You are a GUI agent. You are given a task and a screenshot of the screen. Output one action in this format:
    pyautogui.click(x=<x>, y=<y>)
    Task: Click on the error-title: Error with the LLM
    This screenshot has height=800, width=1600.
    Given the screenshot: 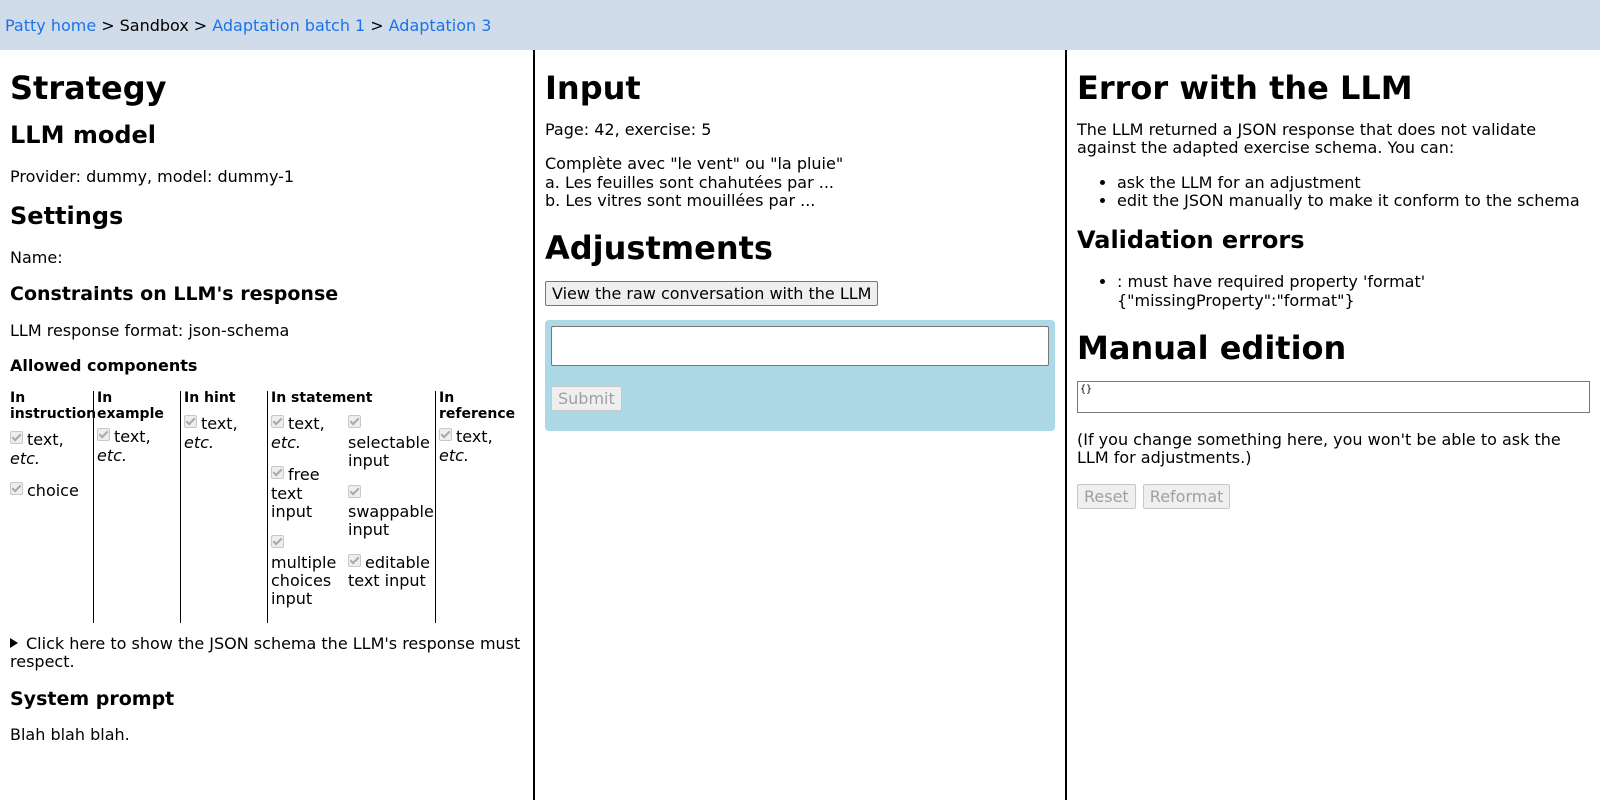 What is the action you would take?
    pyautogui.click(x=1245, y=88)
    